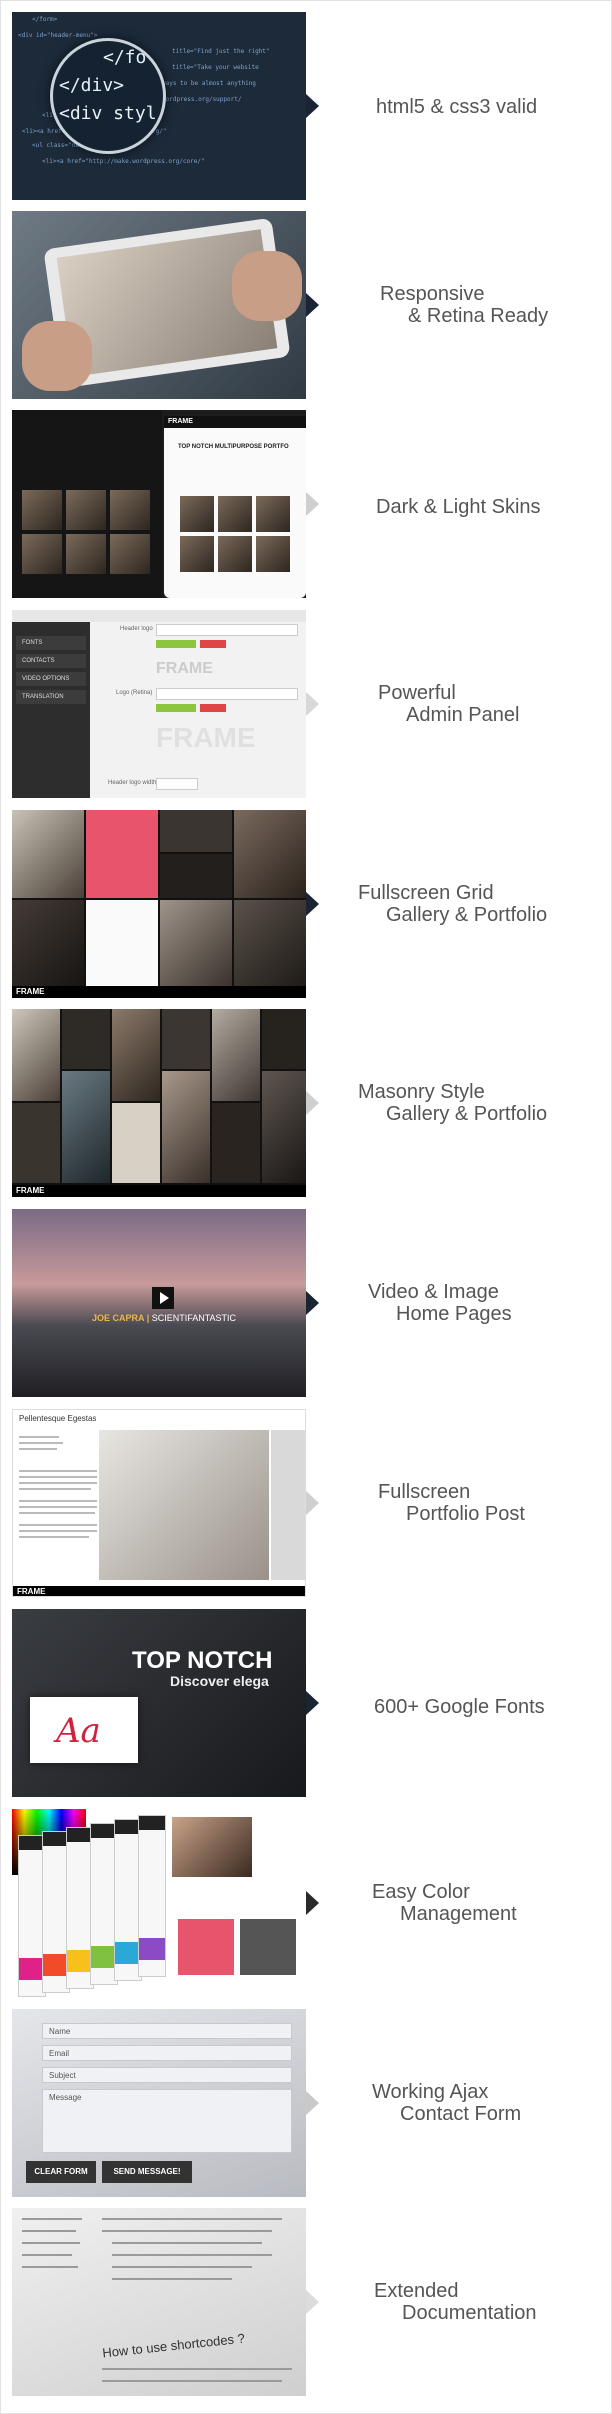 The height and width of the screenshot is (2414, 612). I want to click on fonts-thumbnail: TOP NOTCH Discover elega Aa, so click(159, 1703).